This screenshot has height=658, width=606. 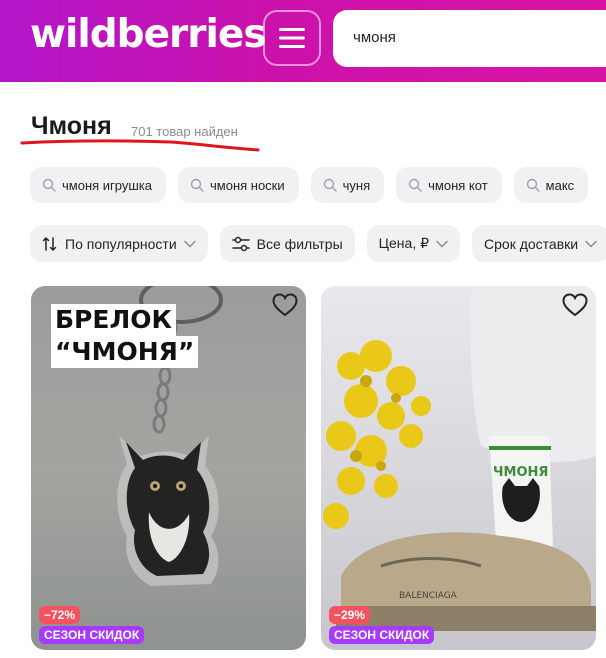 I want to click on suggestion-chip: чуня, so click(x=347, y=185).